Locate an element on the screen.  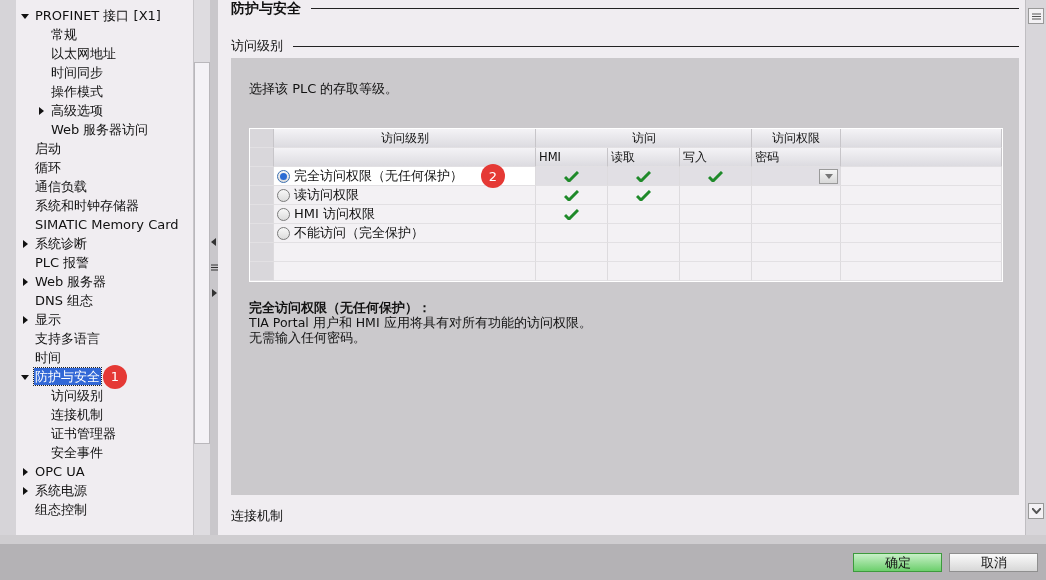
access-level-label: 完全访问权限（无任何保护） is located at coordinates (378, 176).